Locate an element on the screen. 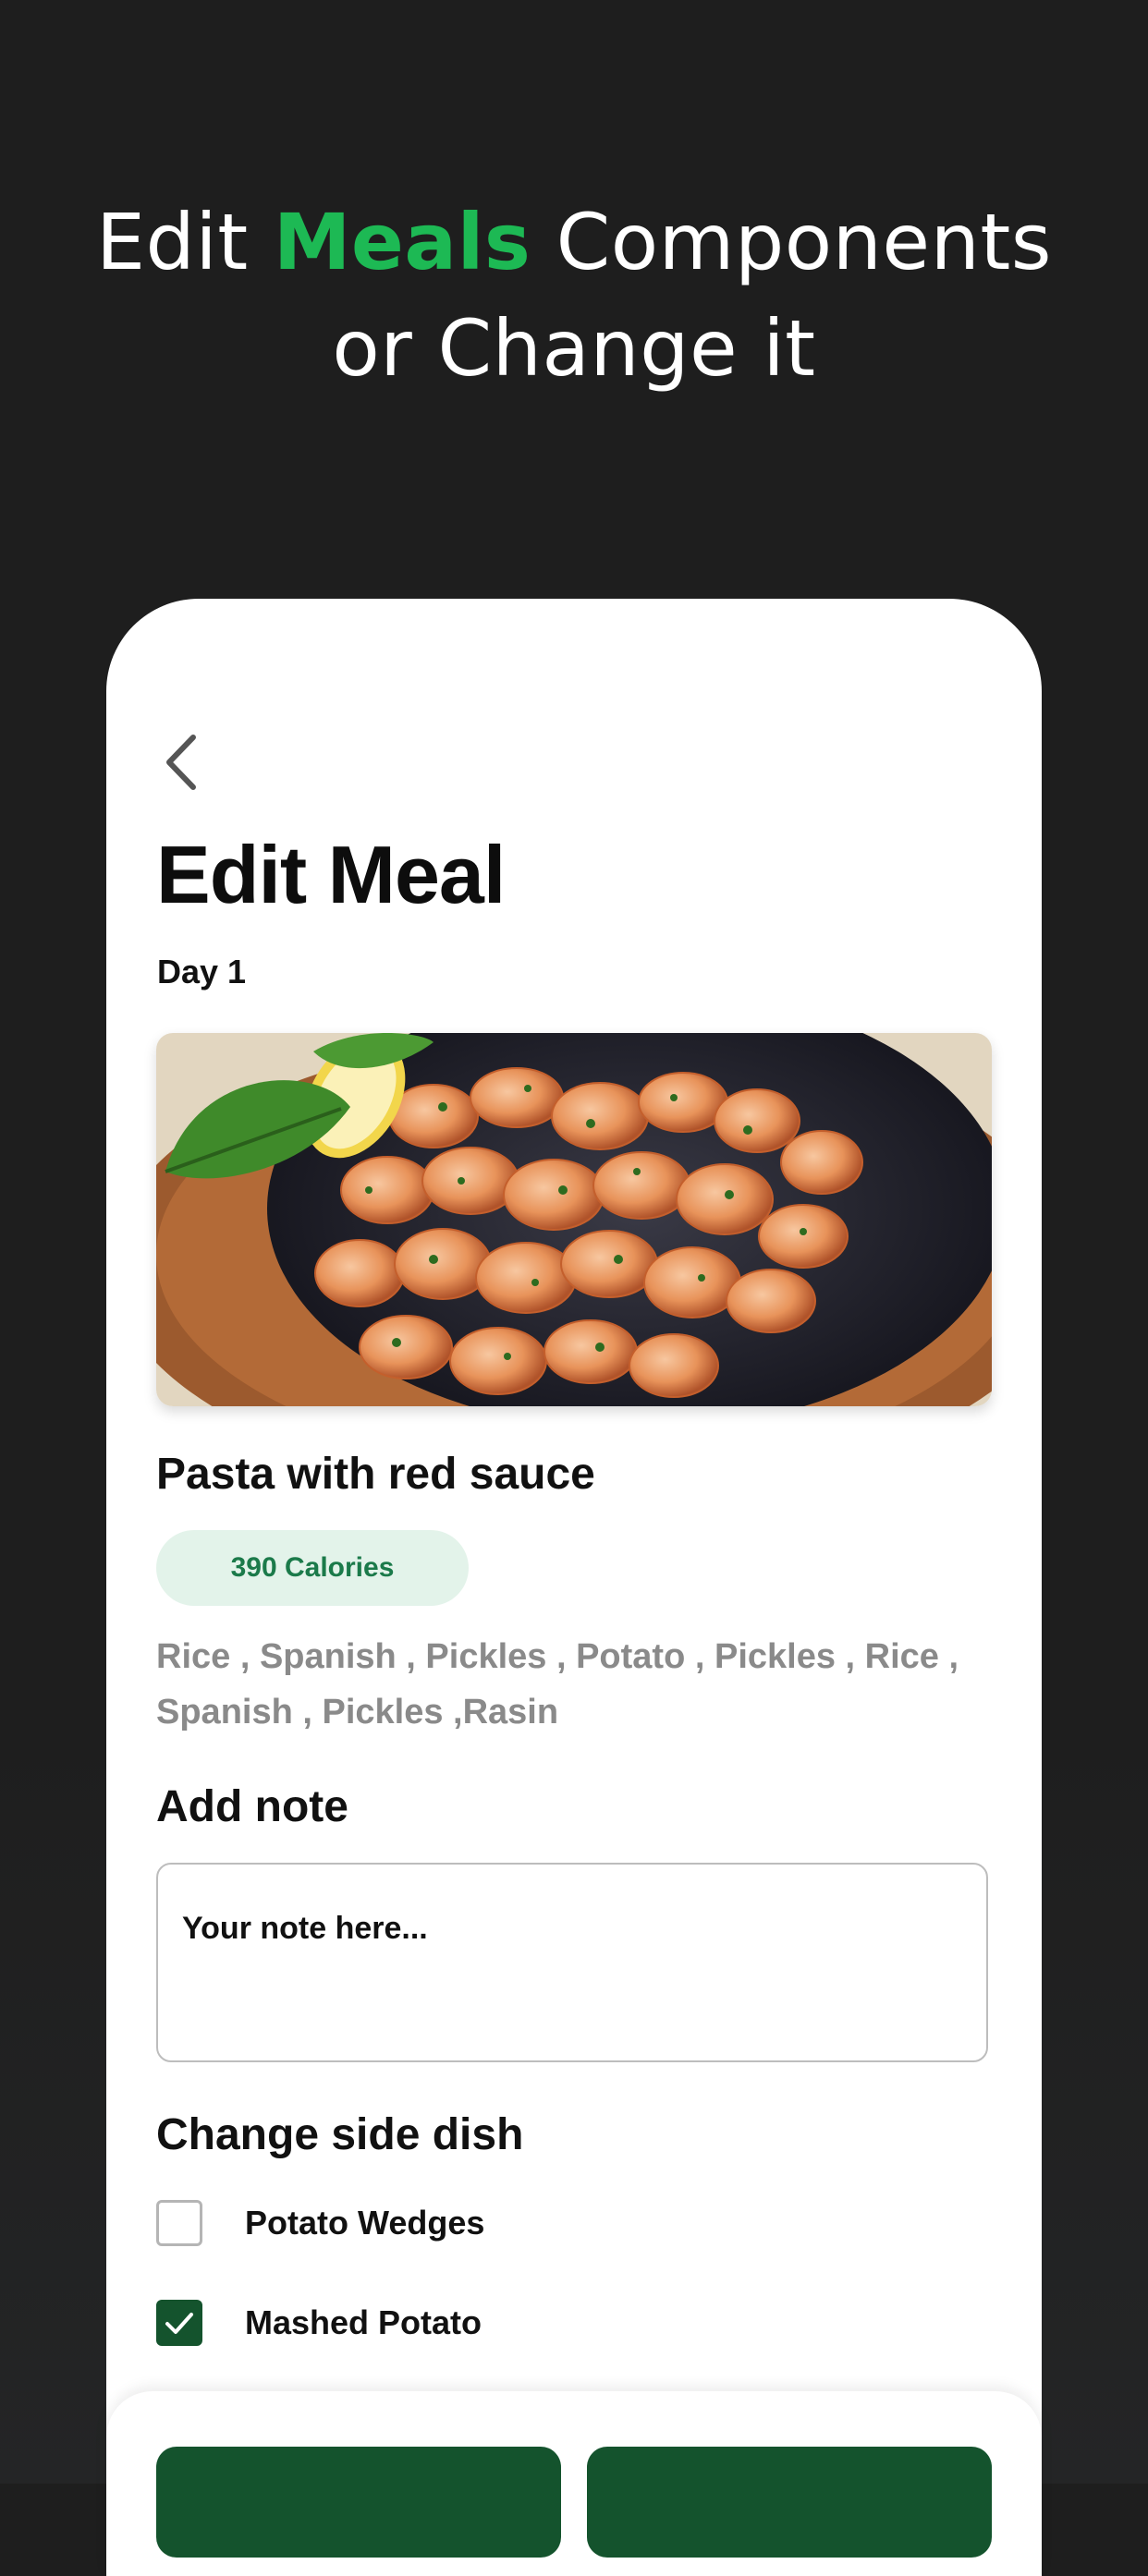  checkbox-unchecked is located at coordinates (179, 2223).